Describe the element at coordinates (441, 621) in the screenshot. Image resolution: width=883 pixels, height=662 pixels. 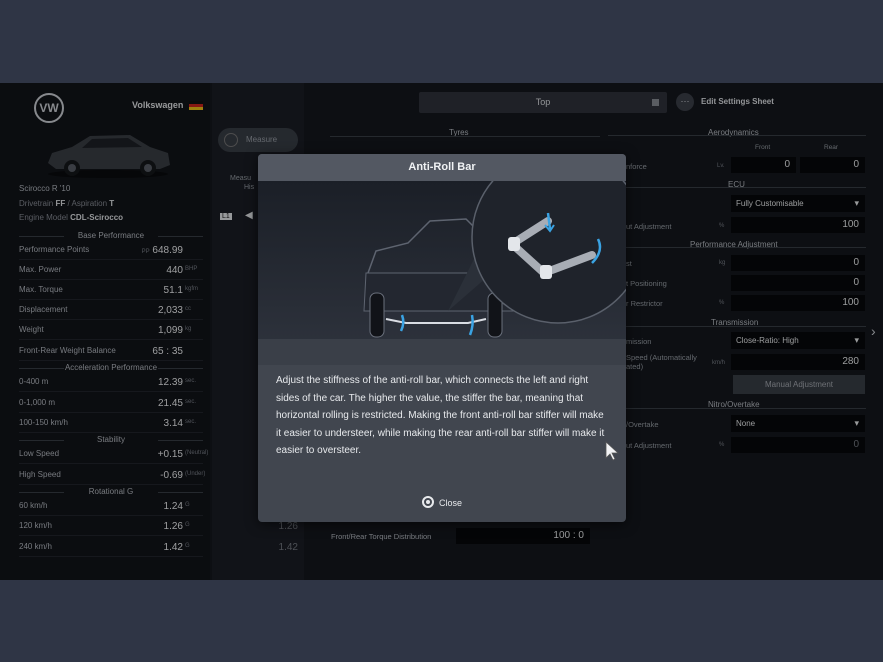
I see `bottom-letterbox` at that location.